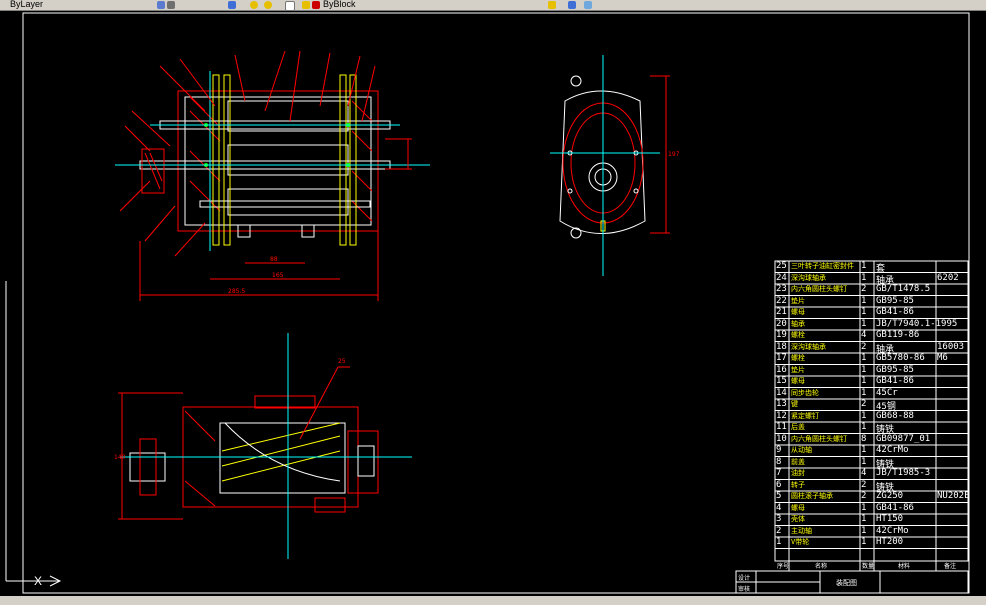 Image resolution: width=986 pixels, height=605 pixels. Describe the element at coordinates (890, 519) in the screenshot. I see `table-cell-std: HT150` at that location.